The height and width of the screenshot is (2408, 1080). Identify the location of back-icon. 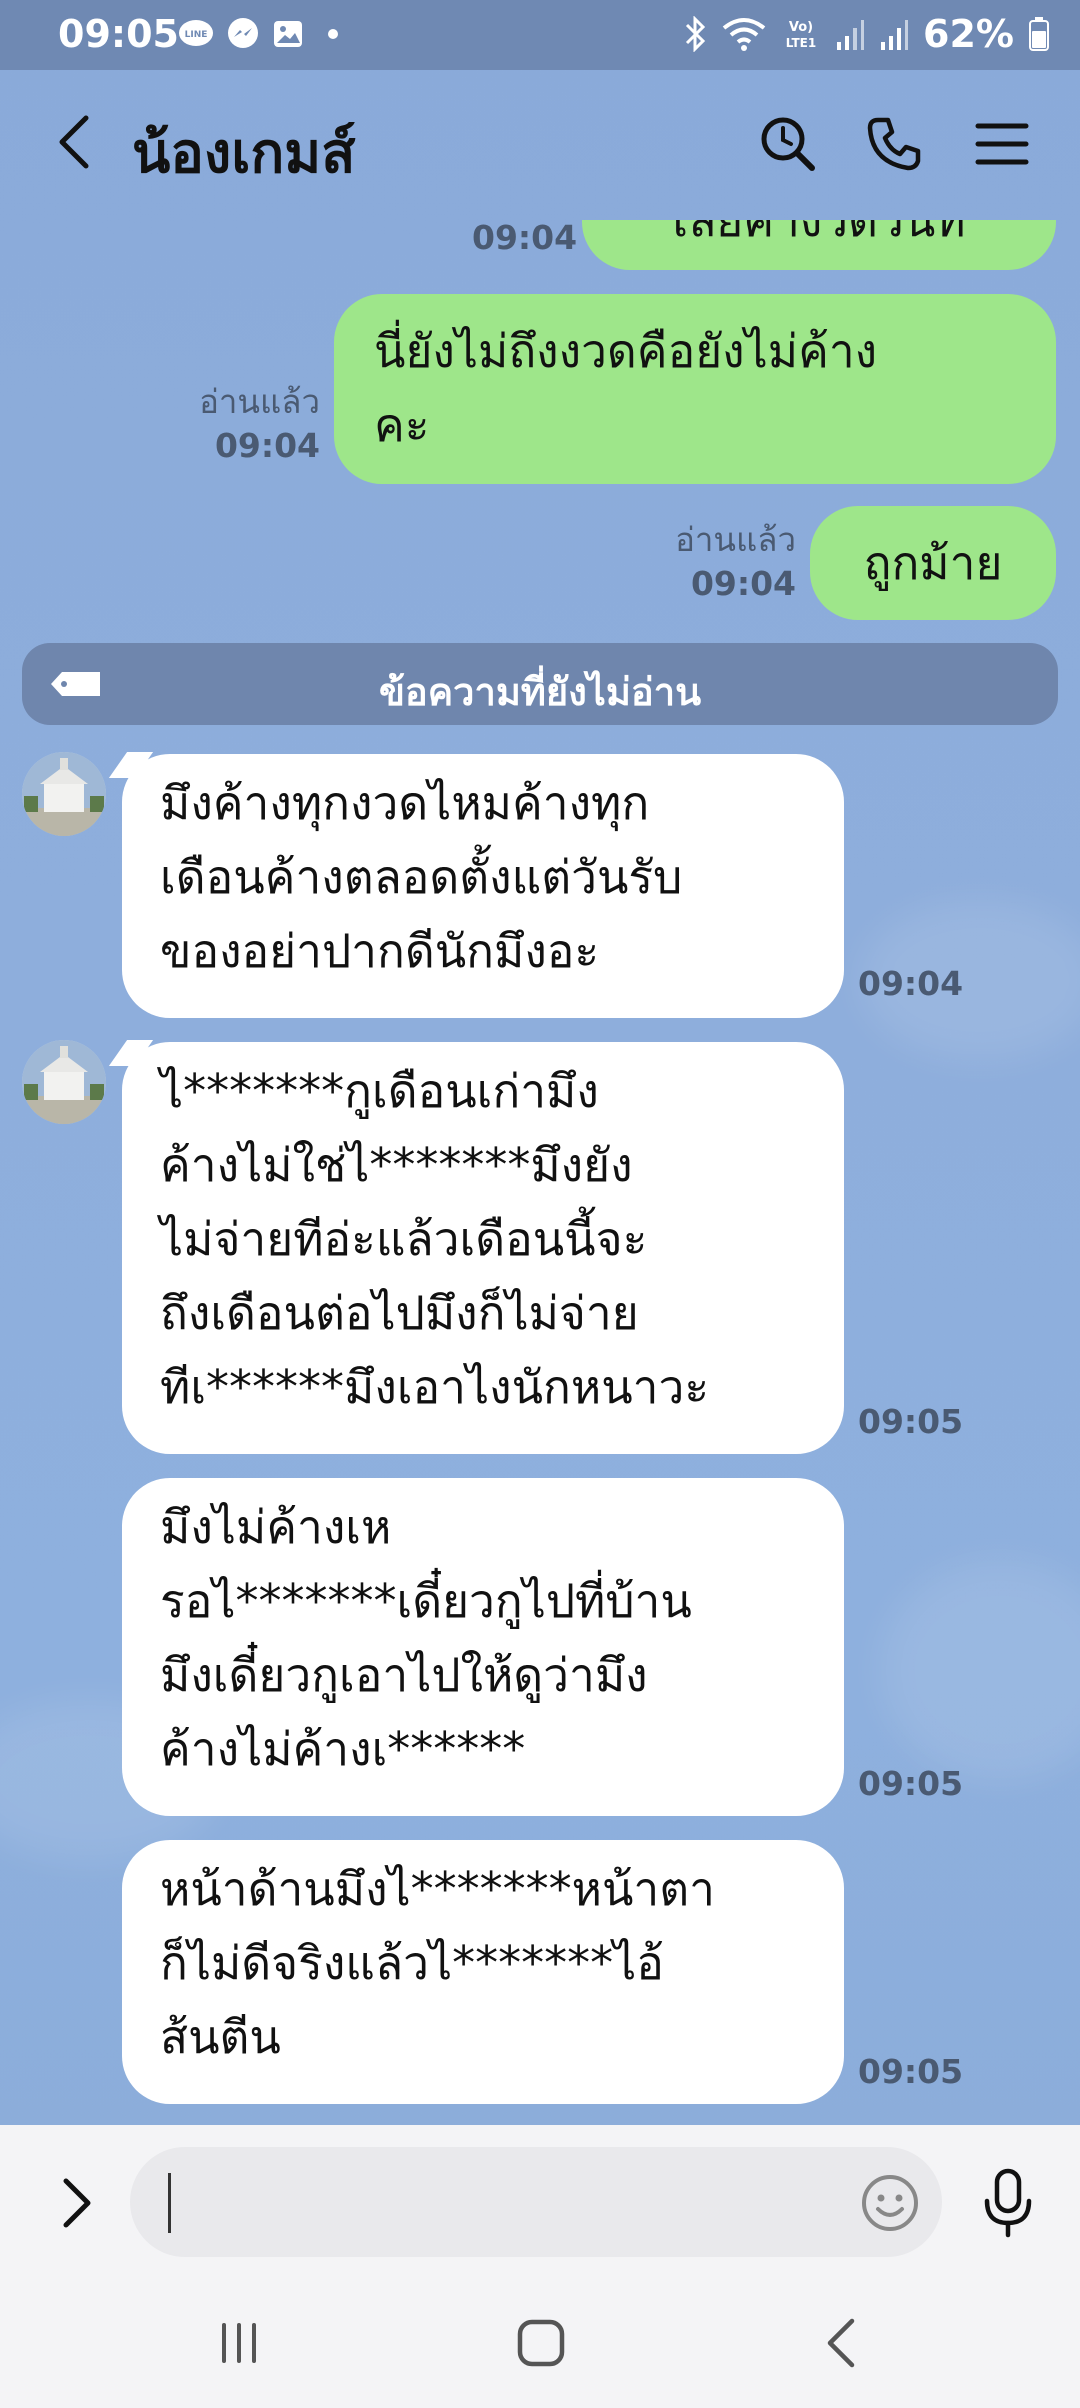
(75, 142).